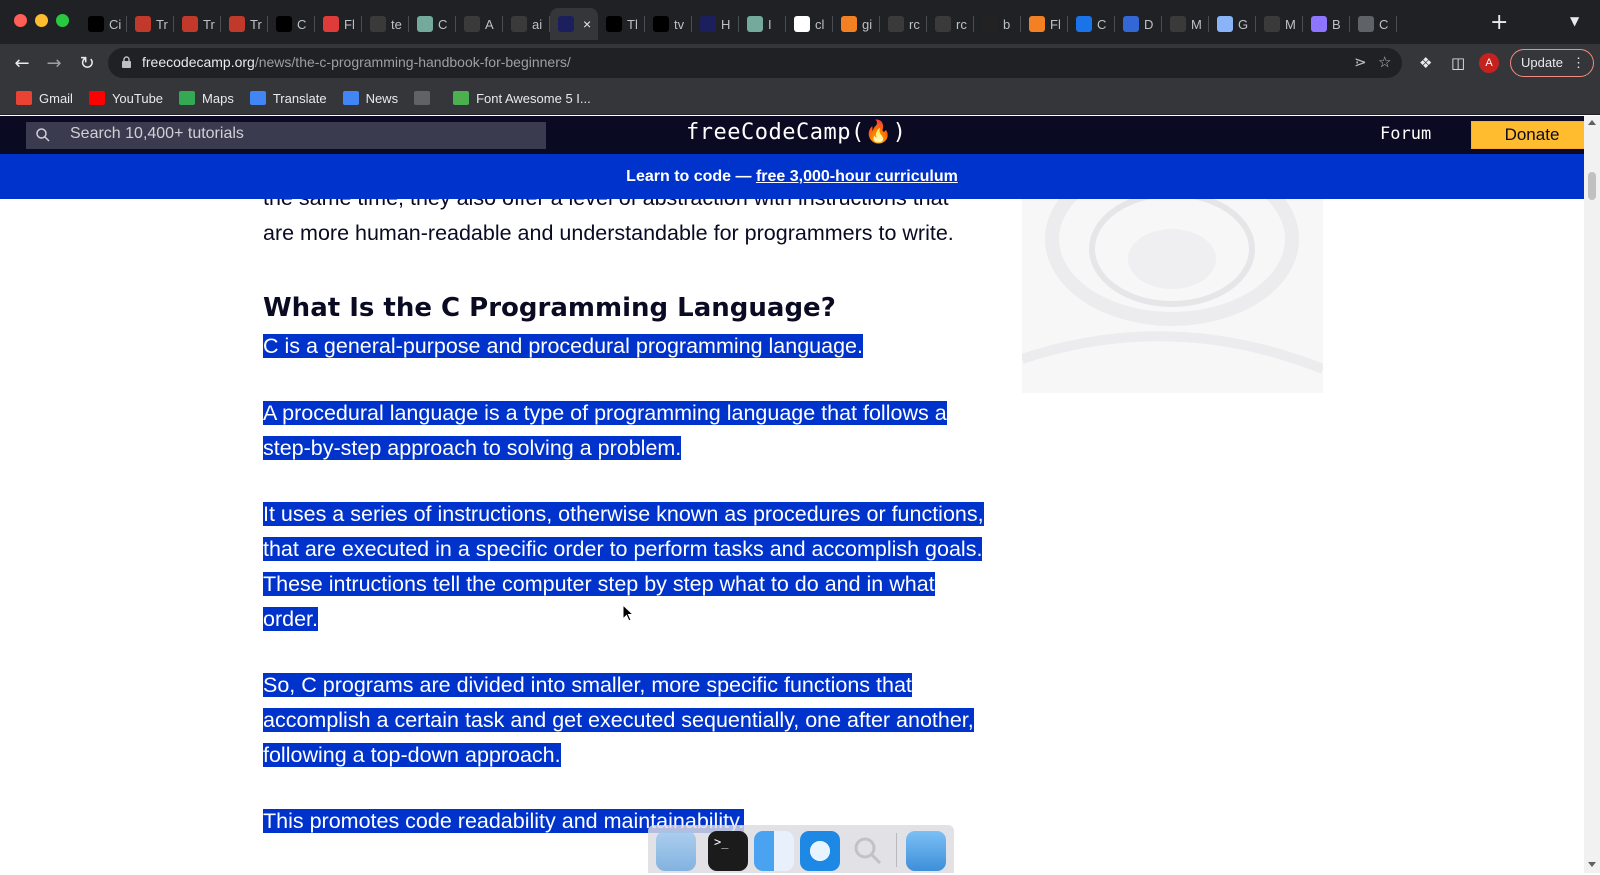 The width and height of the screenshot is (1600, 875). I want to click on browser-tab: G, so click(1232, 24).